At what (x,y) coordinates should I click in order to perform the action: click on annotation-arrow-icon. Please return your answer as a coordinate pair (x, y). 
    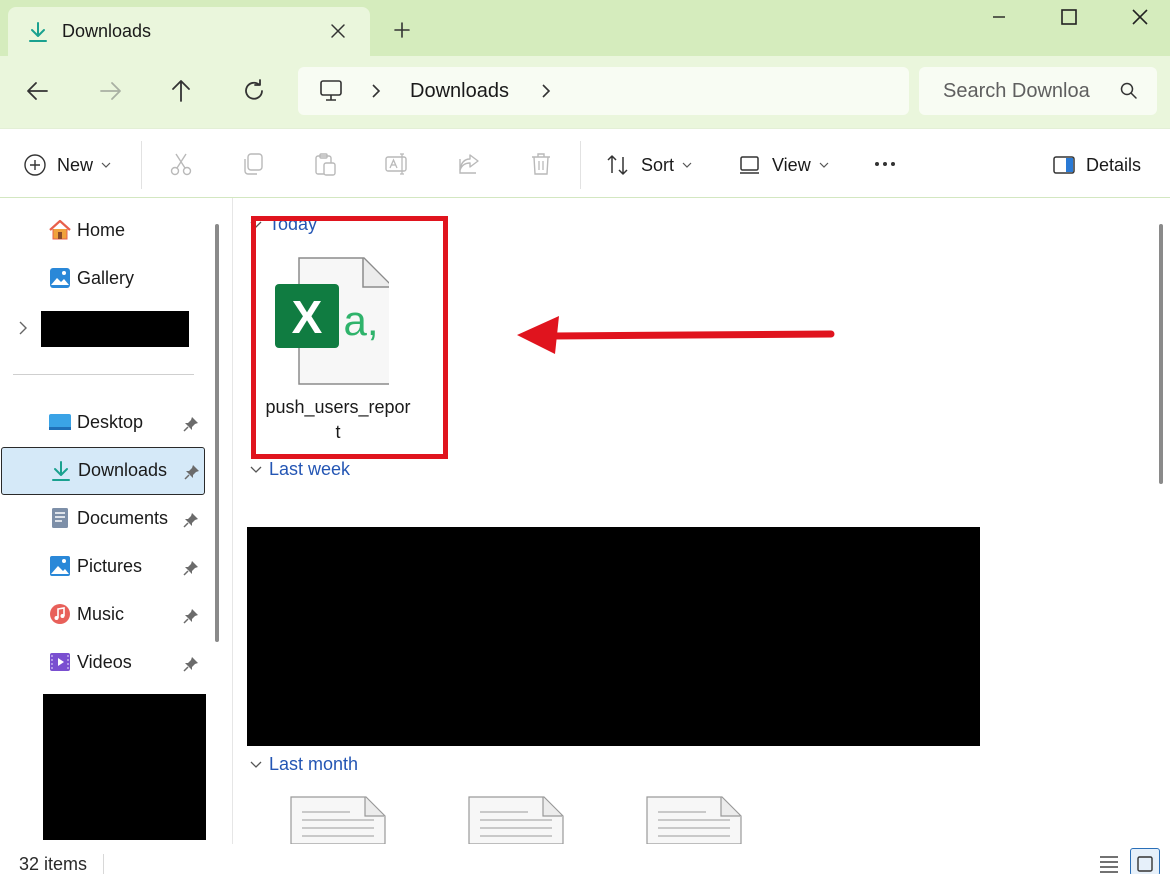
    Looking at the image, I should click on (676, 335).